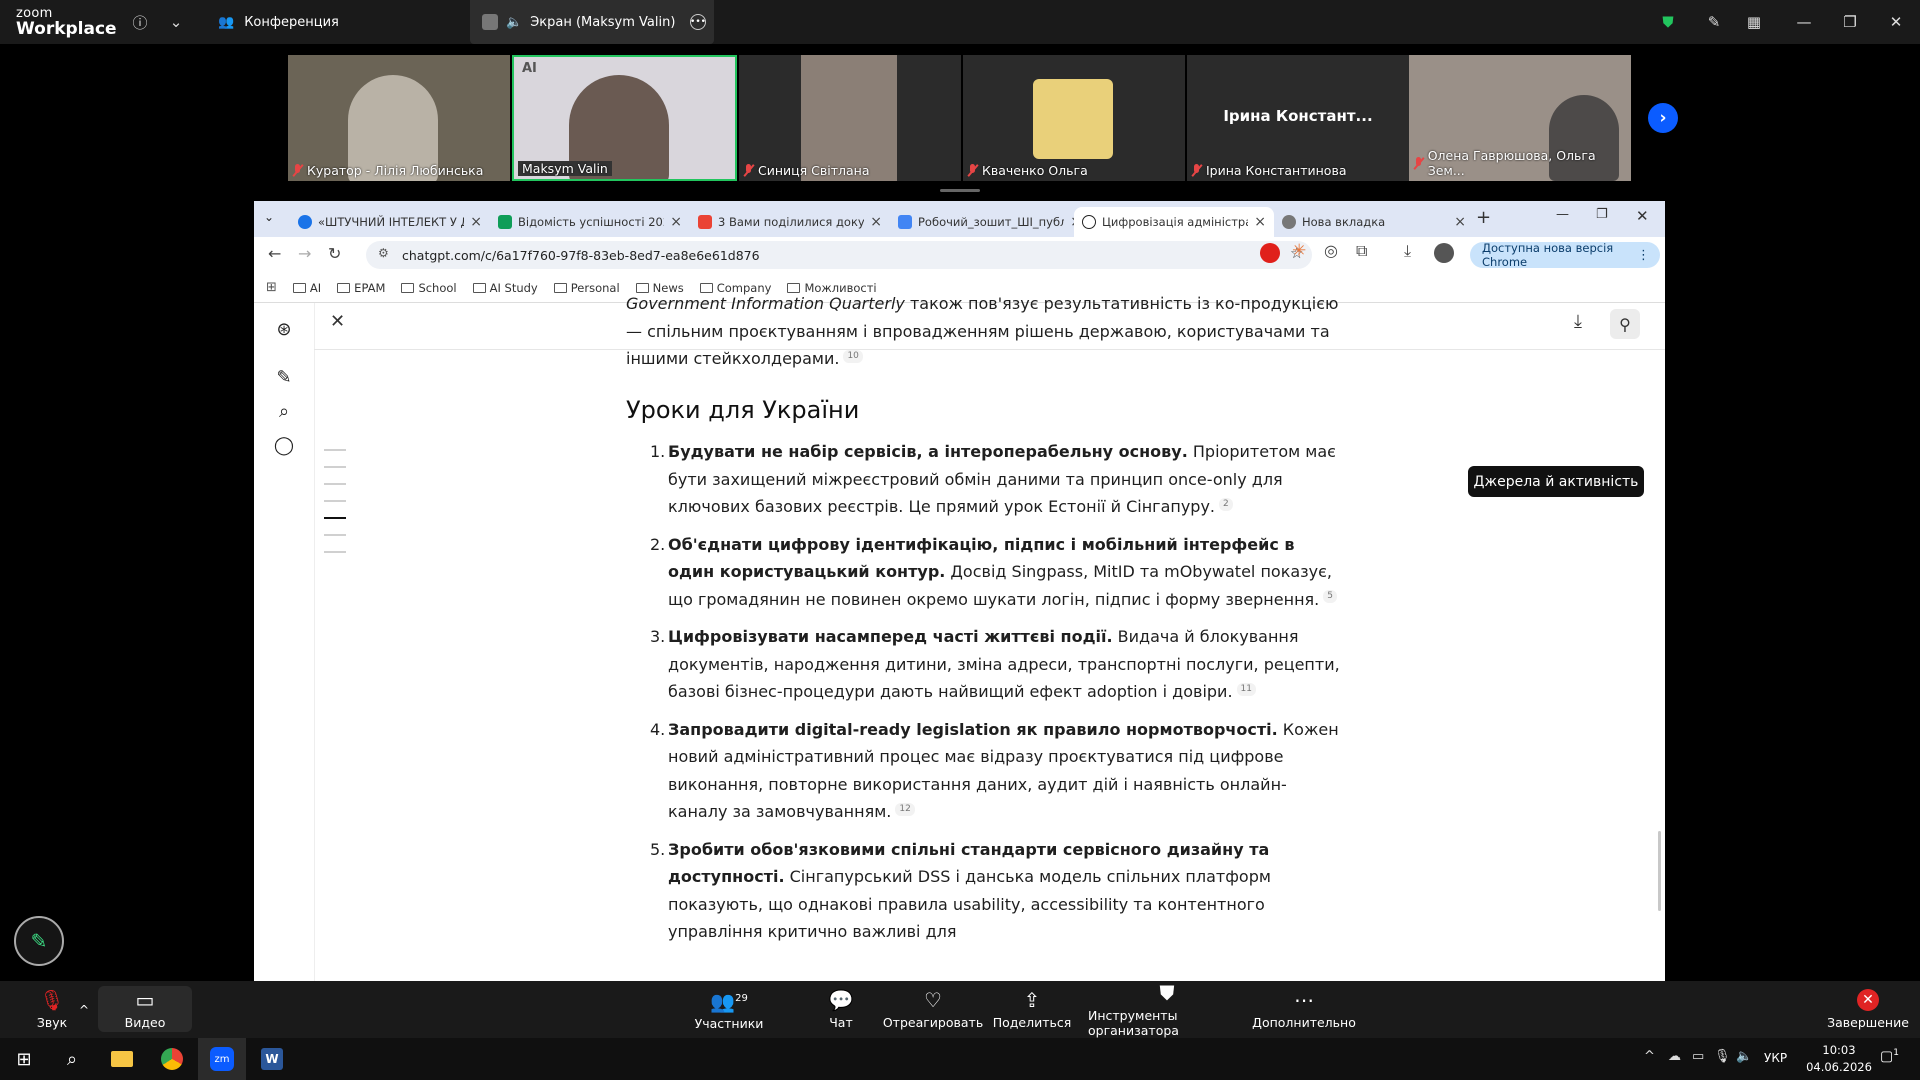 Image resolution: width=1920 pixels, height=1080 pixels. I want to click on kebab-menu-icon: ⋮, so click(1643, 255).